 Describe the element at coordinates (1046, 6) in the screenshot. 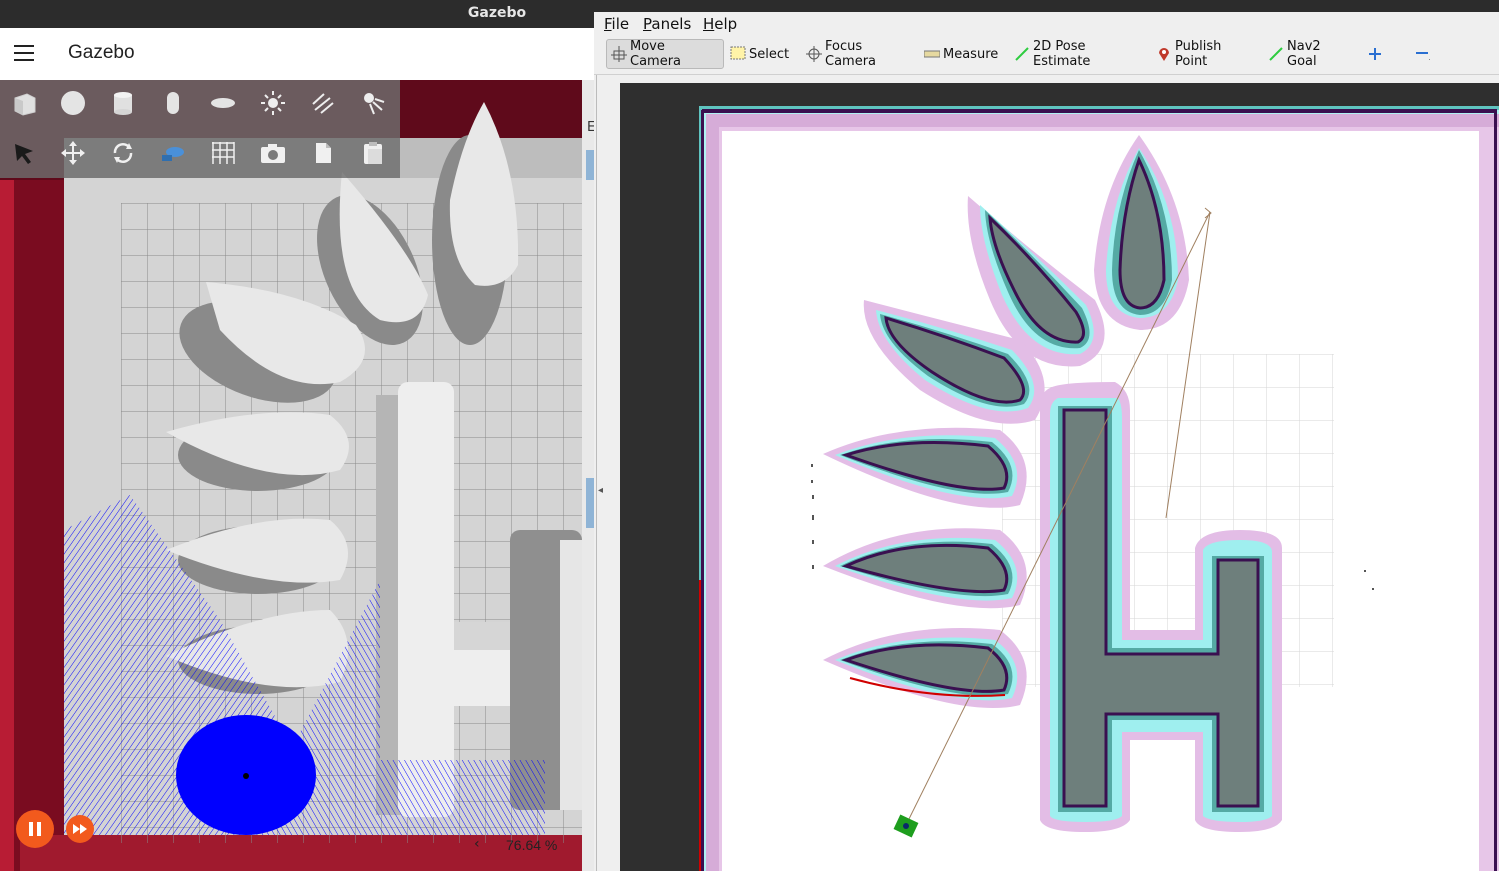

I see `rviz-title-bar` at that location.